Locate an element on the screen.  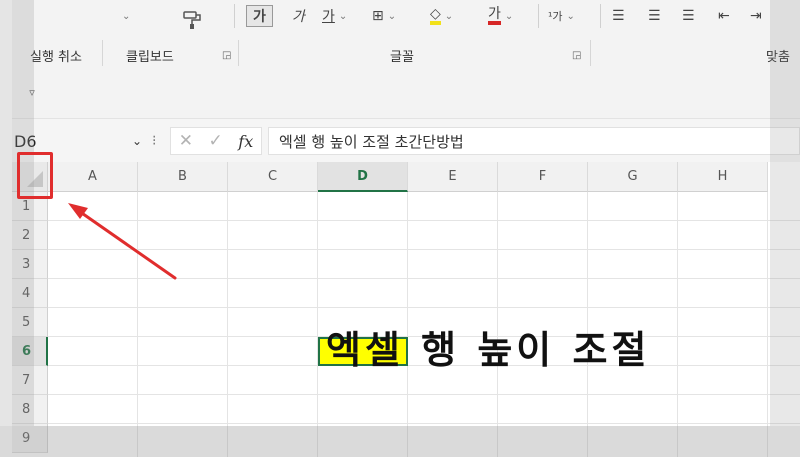
clipboard-launcher-icon: ◲ is located at coordinates (226, 55).